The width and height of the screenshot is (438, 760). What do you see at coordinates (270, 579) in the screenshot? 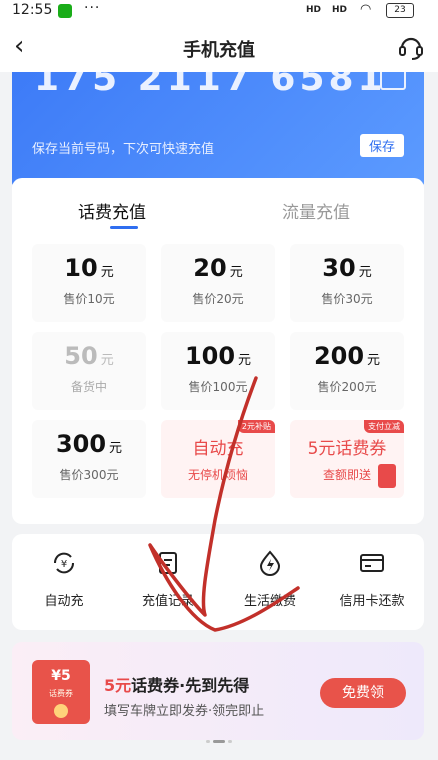
I see `service-utility-payment: 生活缴费` at bounding box center [270, 579].